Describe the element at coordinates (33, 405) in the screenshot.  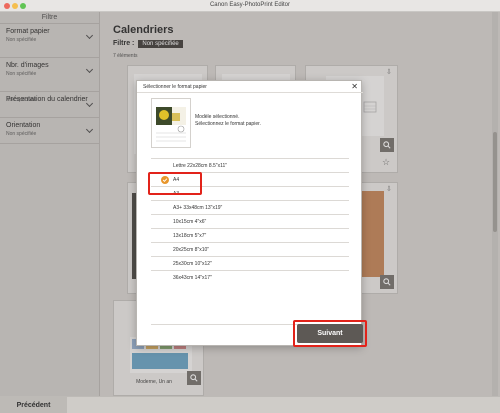
I see `previous-button: Précédent` at that location.